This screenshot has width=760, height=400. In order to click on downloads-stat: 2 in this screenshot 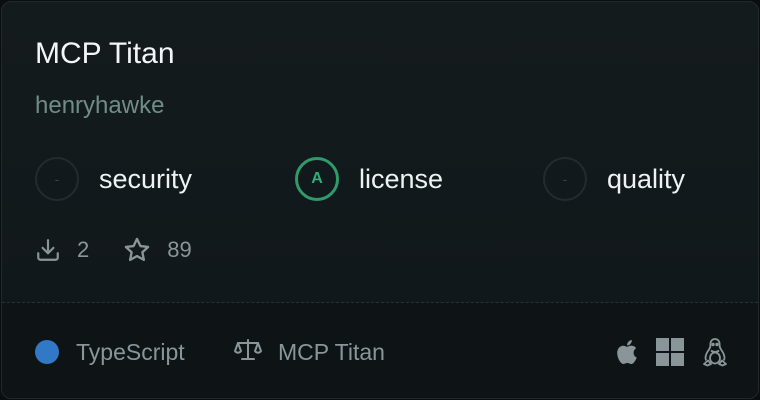, I will do `click(62, 250)`.